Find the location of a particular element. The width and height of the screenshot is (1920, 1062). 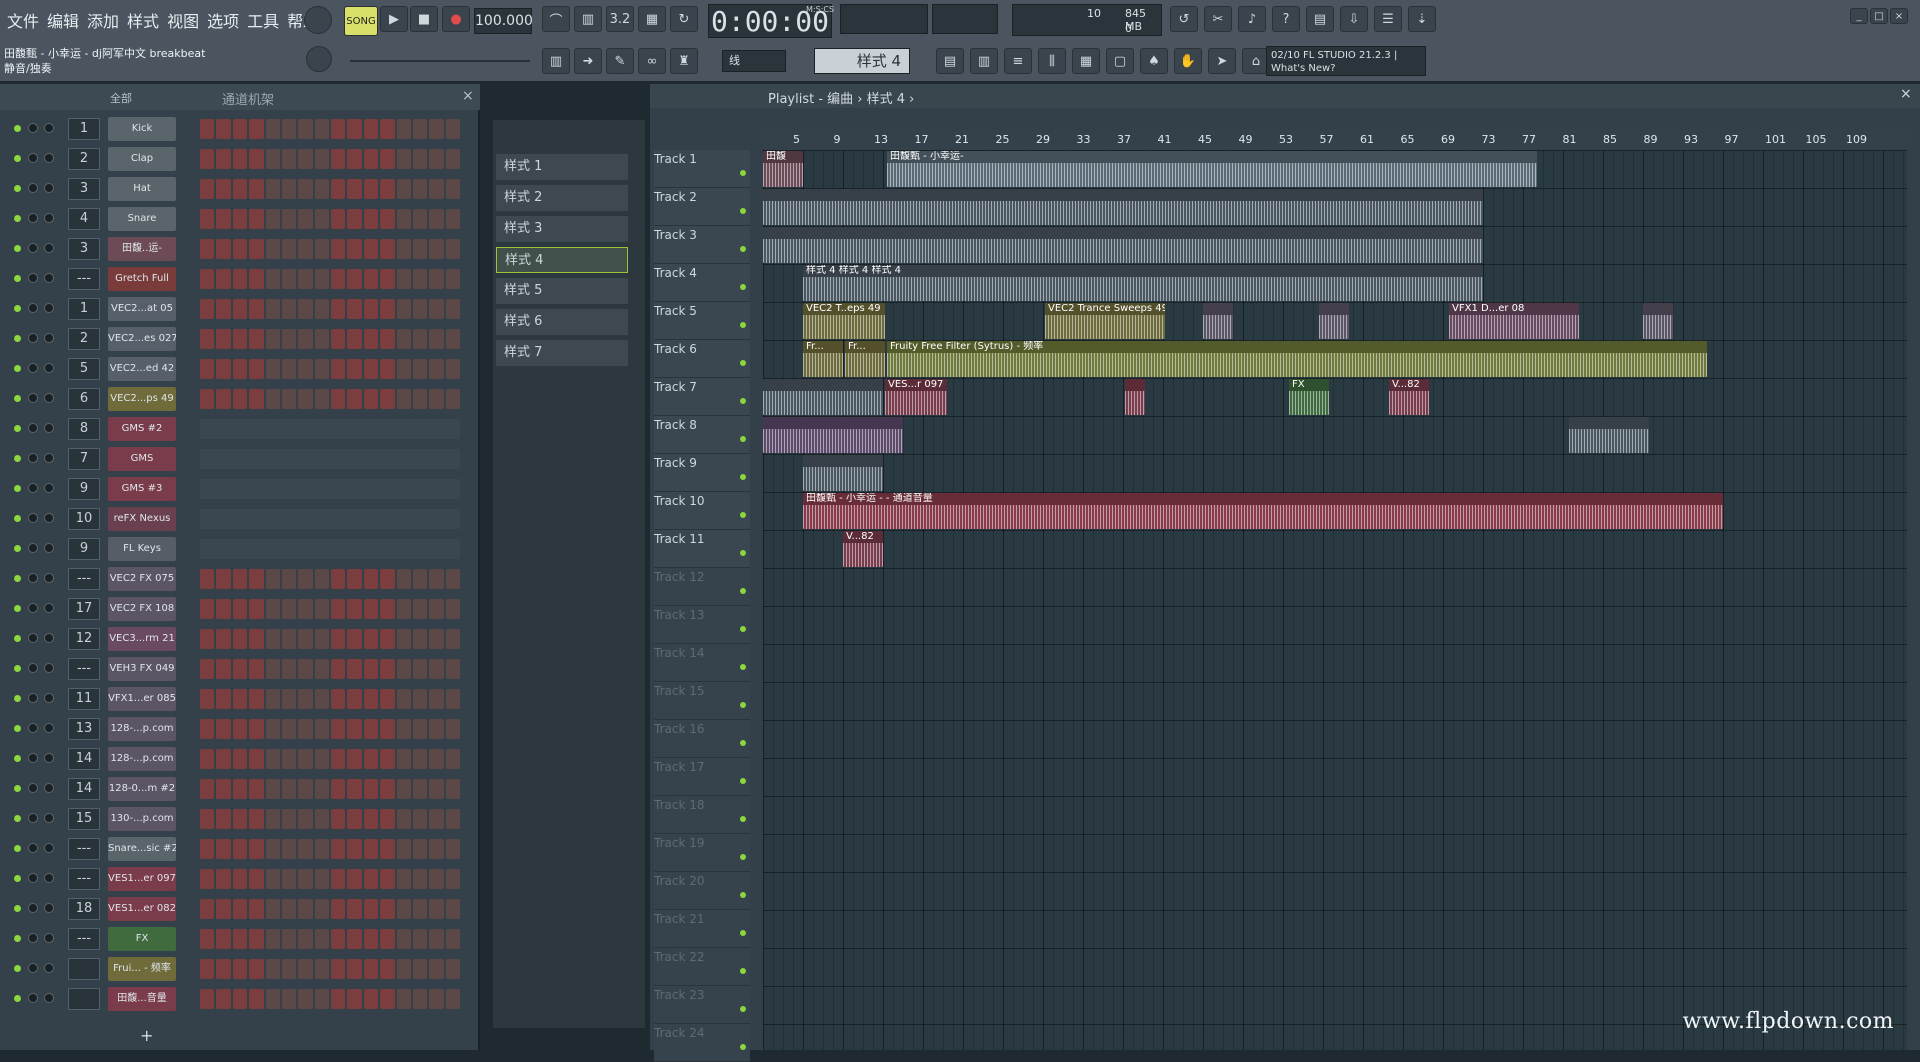

menu-item: 文件 is located at coordinates (23, 20).